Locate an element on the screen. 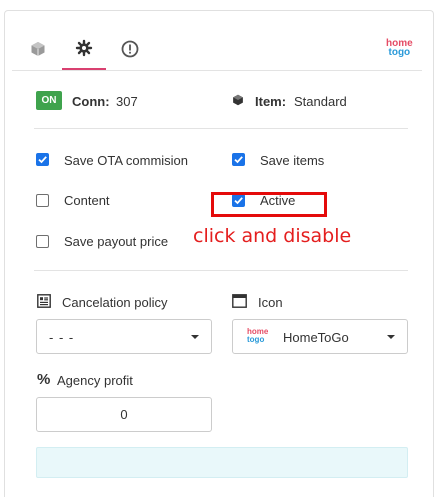  save-payout-checkbox is located at coordinates (42, 241).